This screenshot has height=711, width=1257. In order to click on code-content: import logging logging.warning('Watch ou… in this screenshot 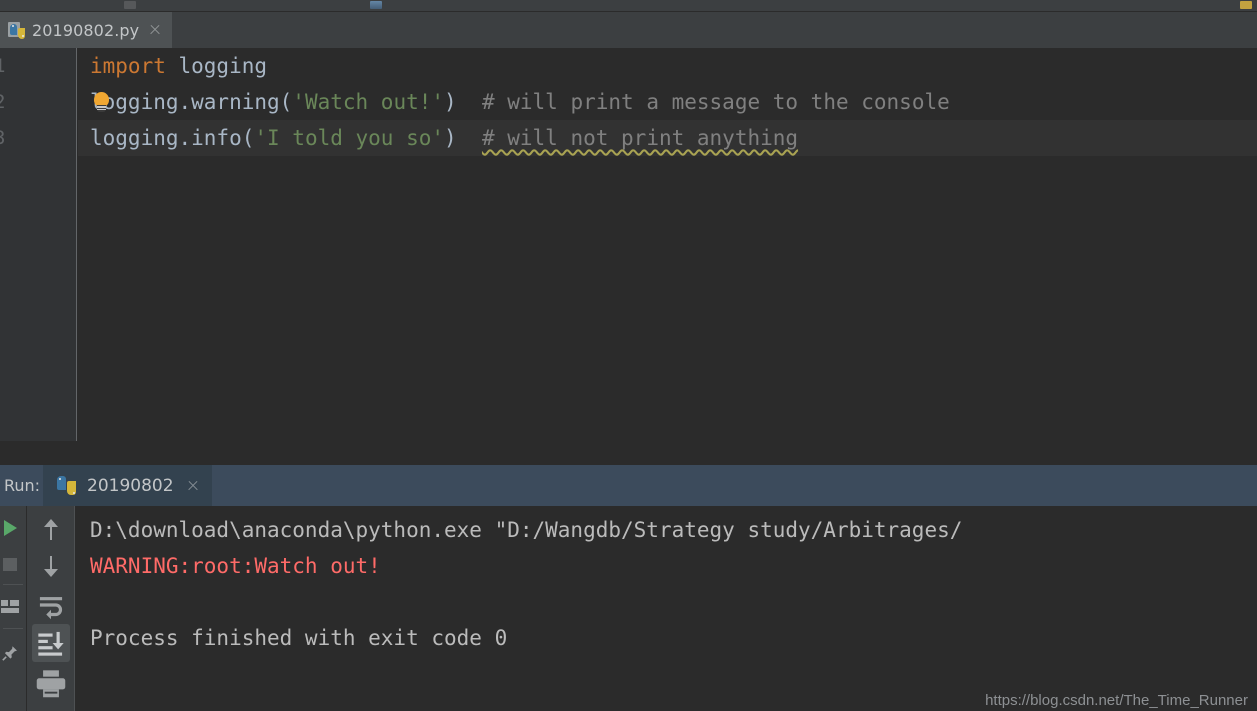, I will do `click(667, 102)`.